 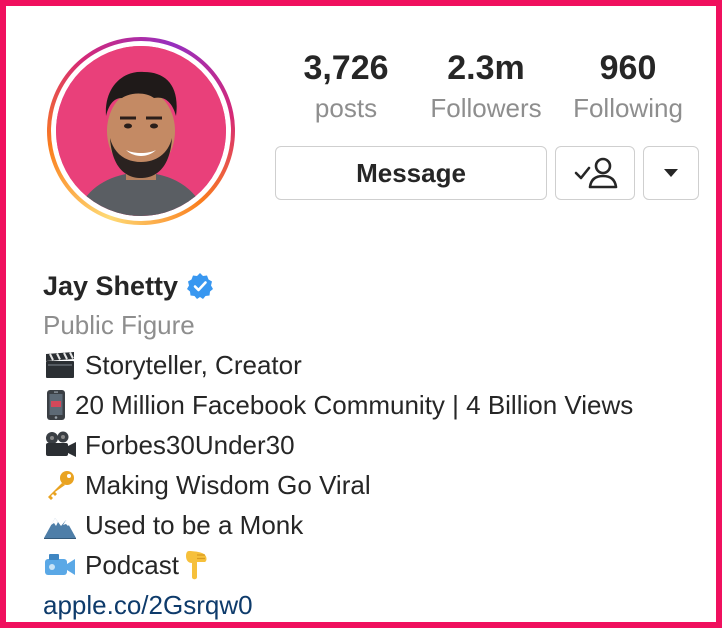 I want to click on stat-following: 960 Following, so click(x=628, y=86).